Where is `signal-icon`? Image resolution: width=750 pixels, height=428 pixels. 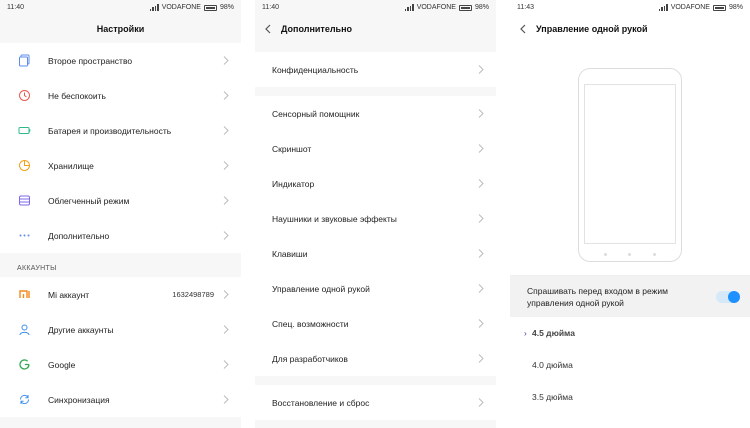 signal-icon is located at coordinates (409, 7).